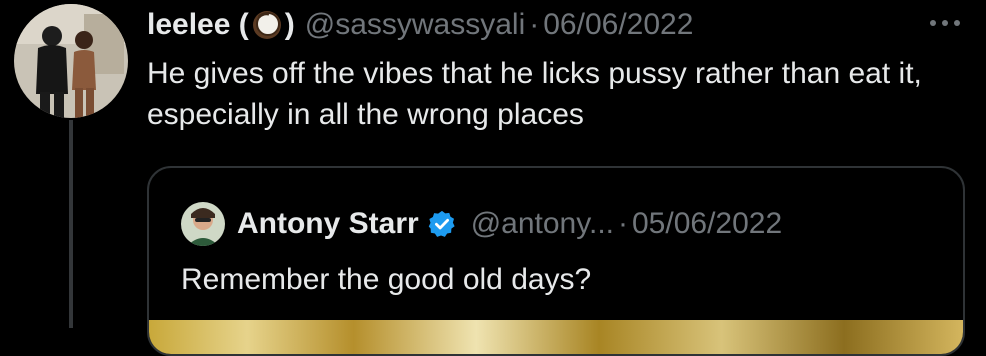 Image resolution: width=986 pixels, height=356 pixels. Describe the element at coordinates (415, 25) in the screenshot. I see `author-handle: @sassywassyali` at that location.